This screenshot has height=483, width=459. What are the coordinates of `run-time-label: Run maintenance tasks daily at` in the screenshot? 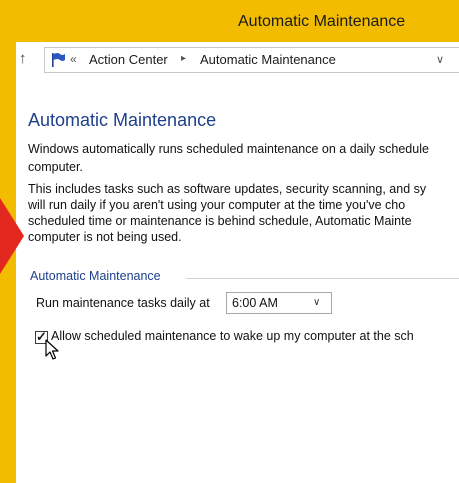 It's located at (123, 303).